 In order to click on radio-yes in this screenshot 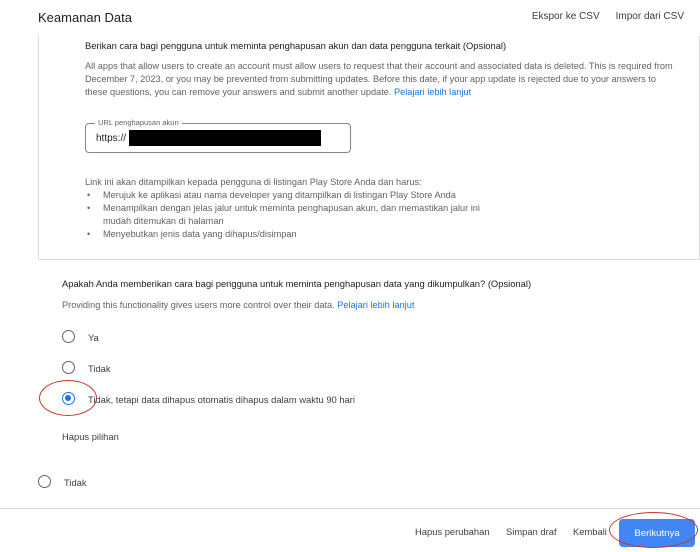, I will do `click(68, 336)`.